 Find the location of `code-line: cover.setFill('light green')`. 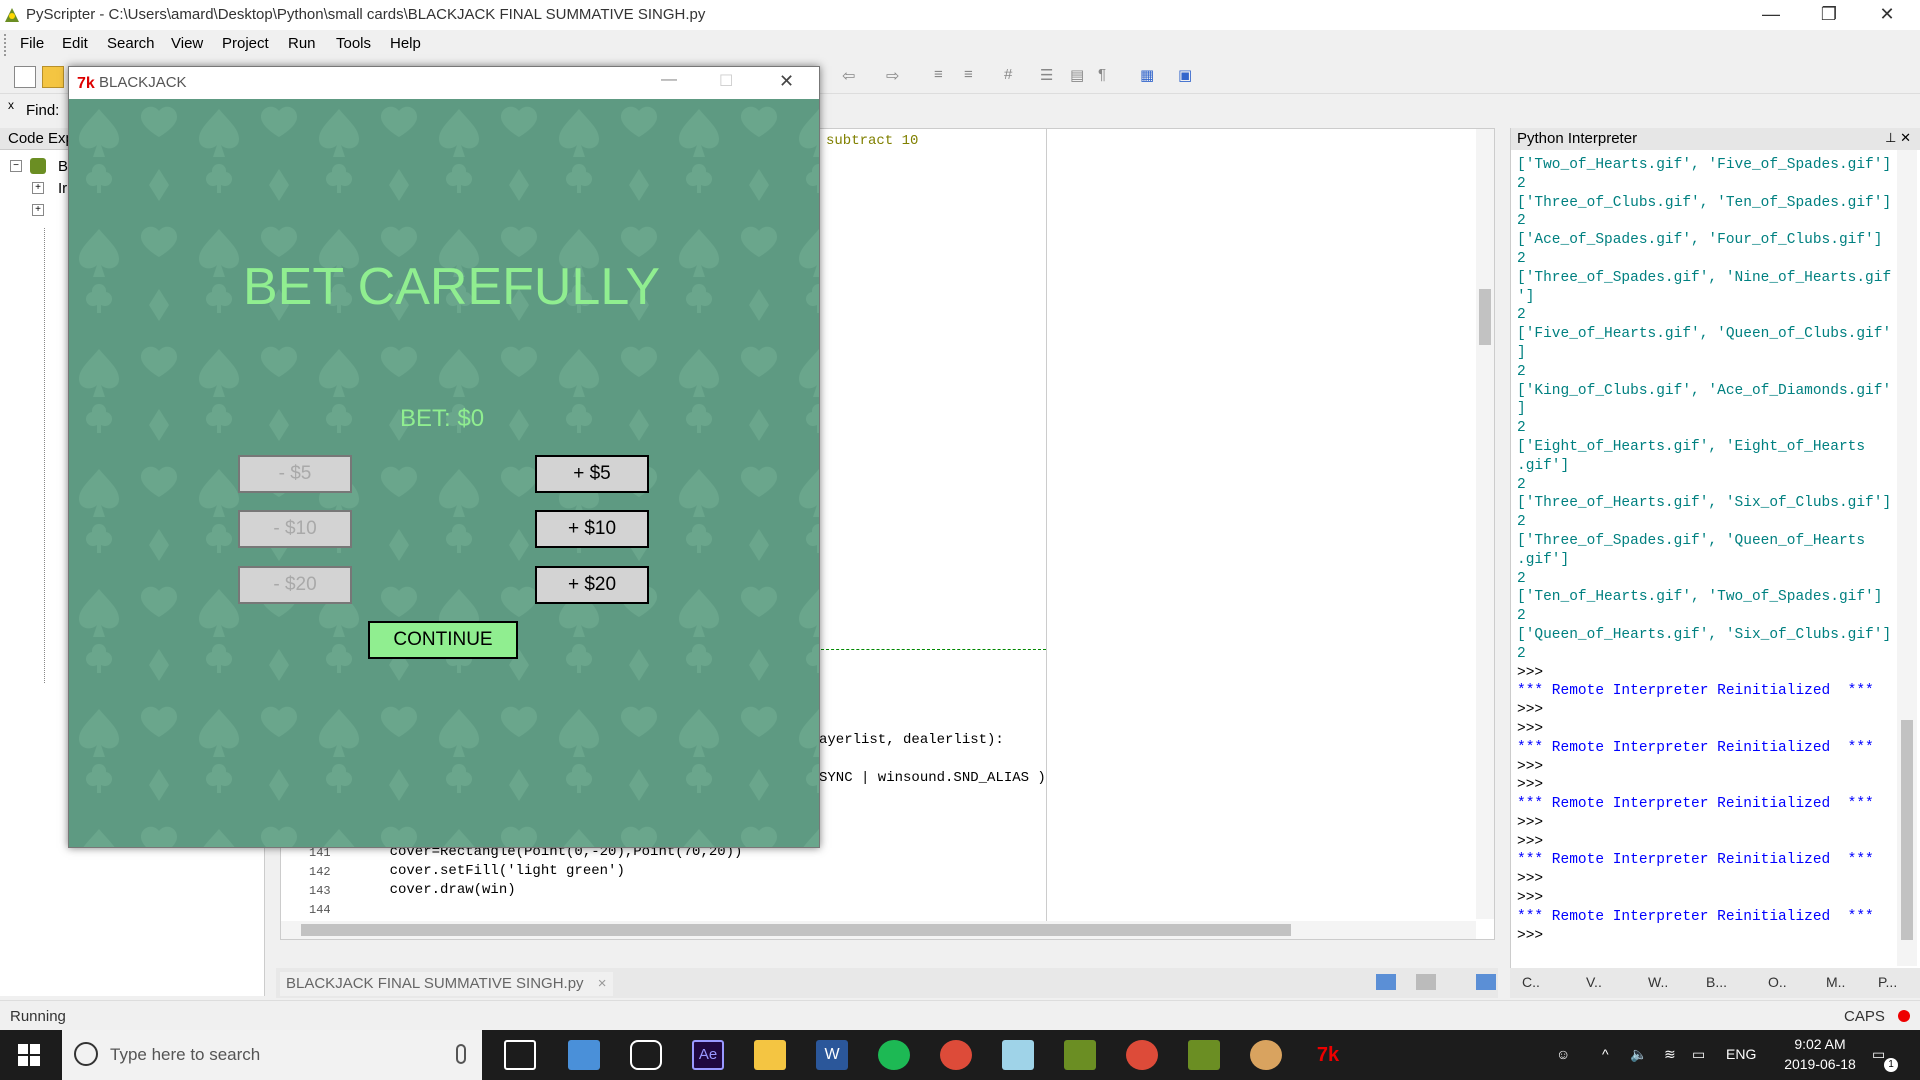

code-line: cover.setFill('light green') is located at coordinates (490, 871).